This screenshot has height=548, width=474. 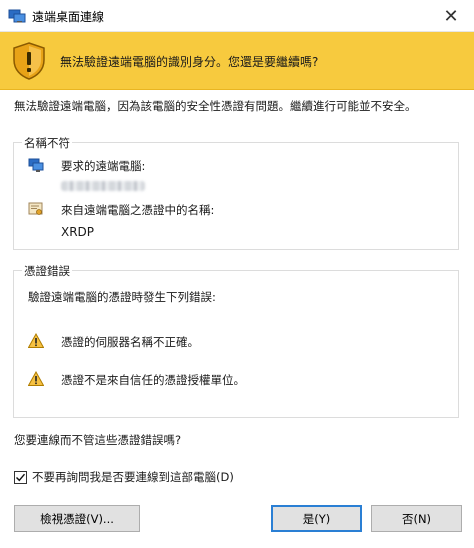 What do you see at coordinates (103, 166) in the screenshot?
I see `requested-computer-label: 要求的遠端電腦:` at bounding box center [103, 166].